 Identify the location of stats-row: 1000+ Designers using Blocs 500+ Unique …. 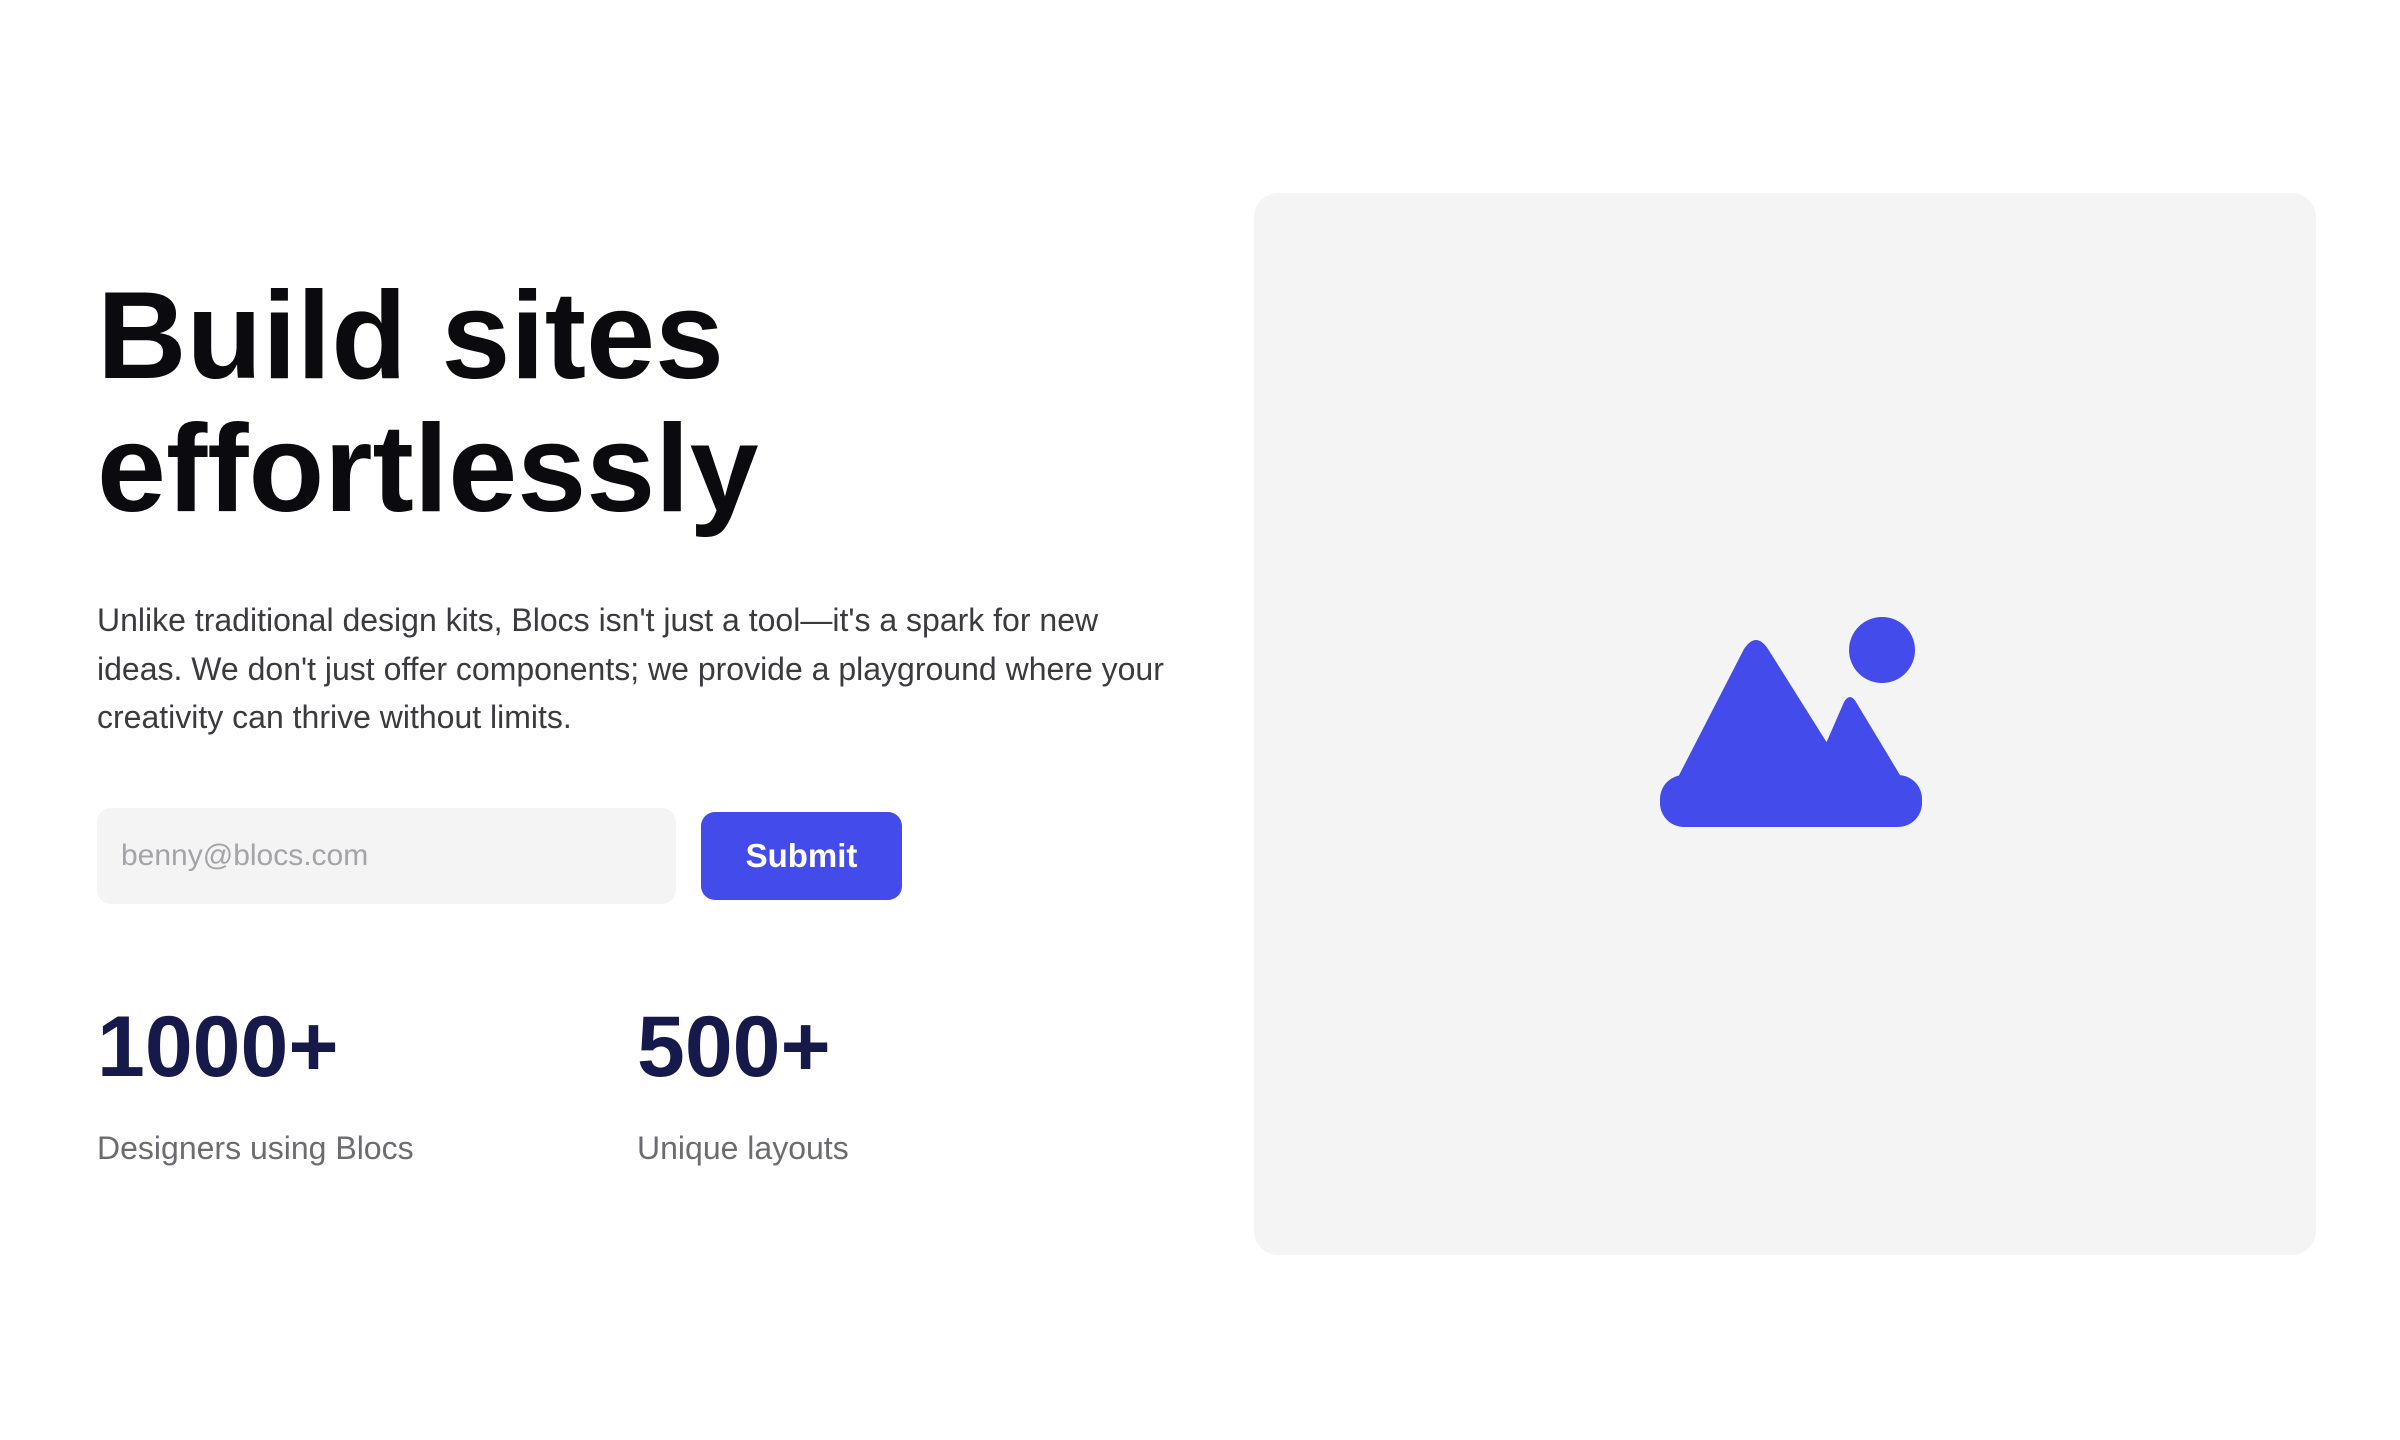
(637, 1085).